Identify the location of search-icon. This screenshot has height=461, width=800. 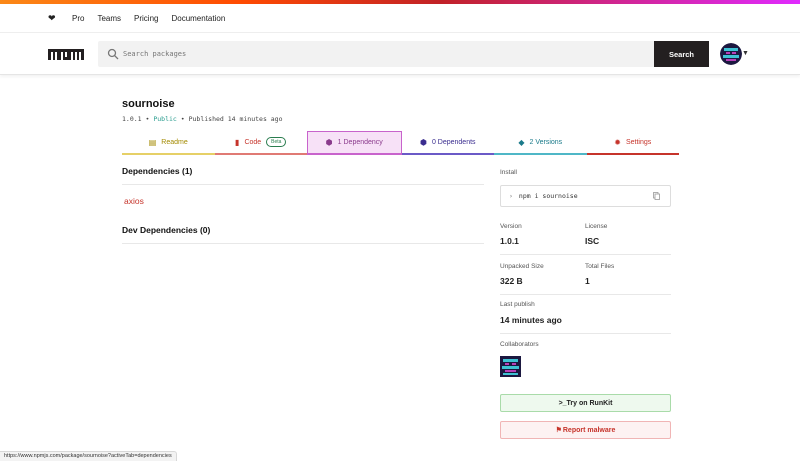
(113, 54).